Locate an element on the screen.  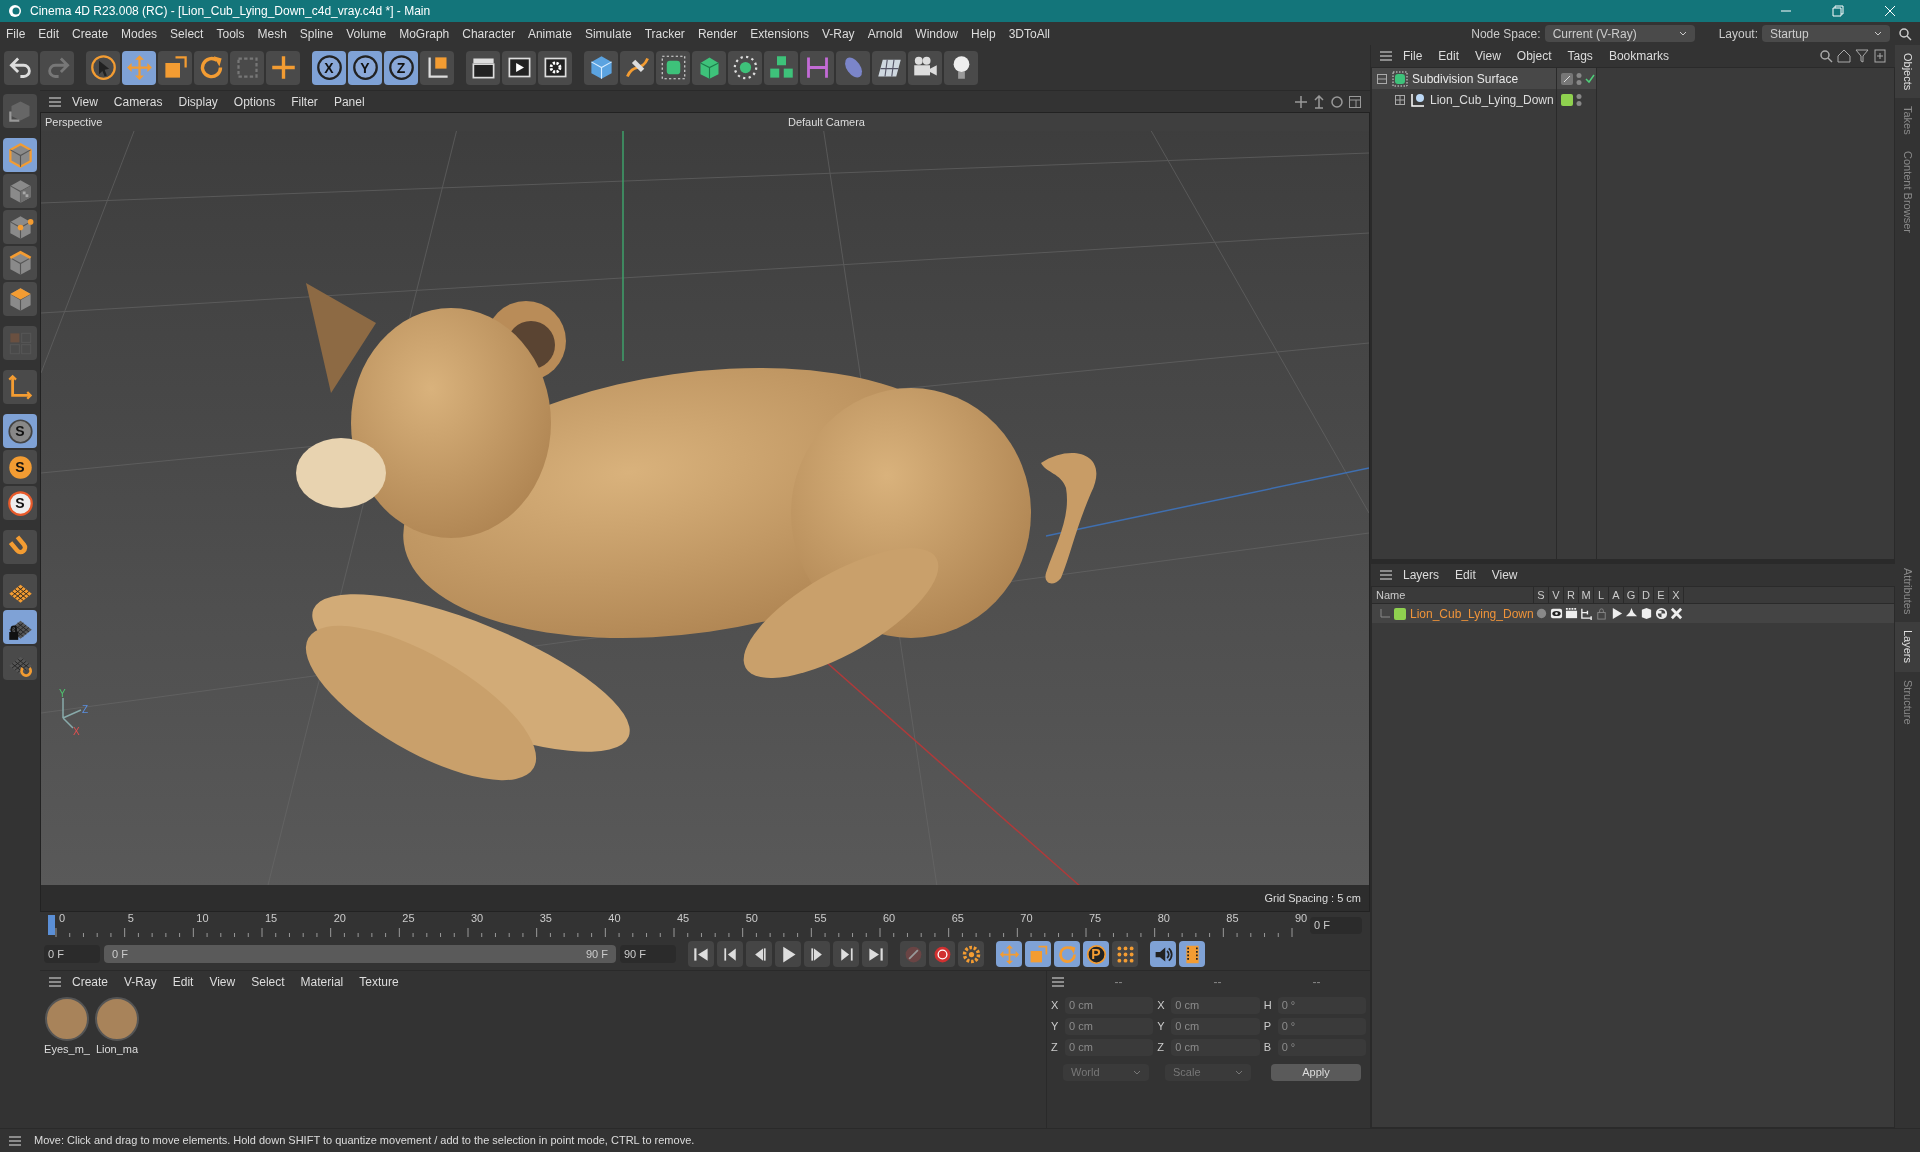
menu-item: Animate is located at coordinates (549, 33).